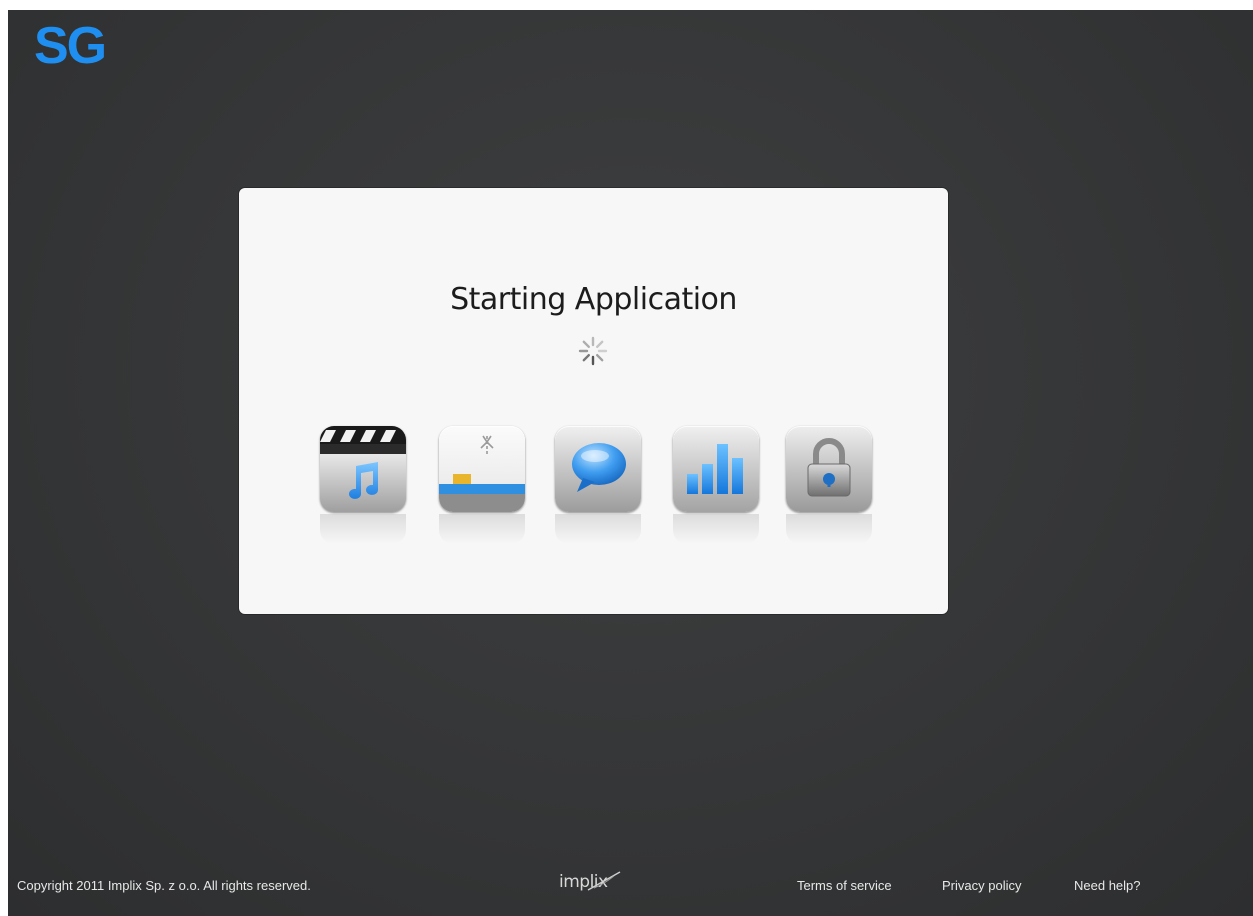  Describe the element at coordinates (363, 469) in the screenshot. I see `video-music-icon` at that location.